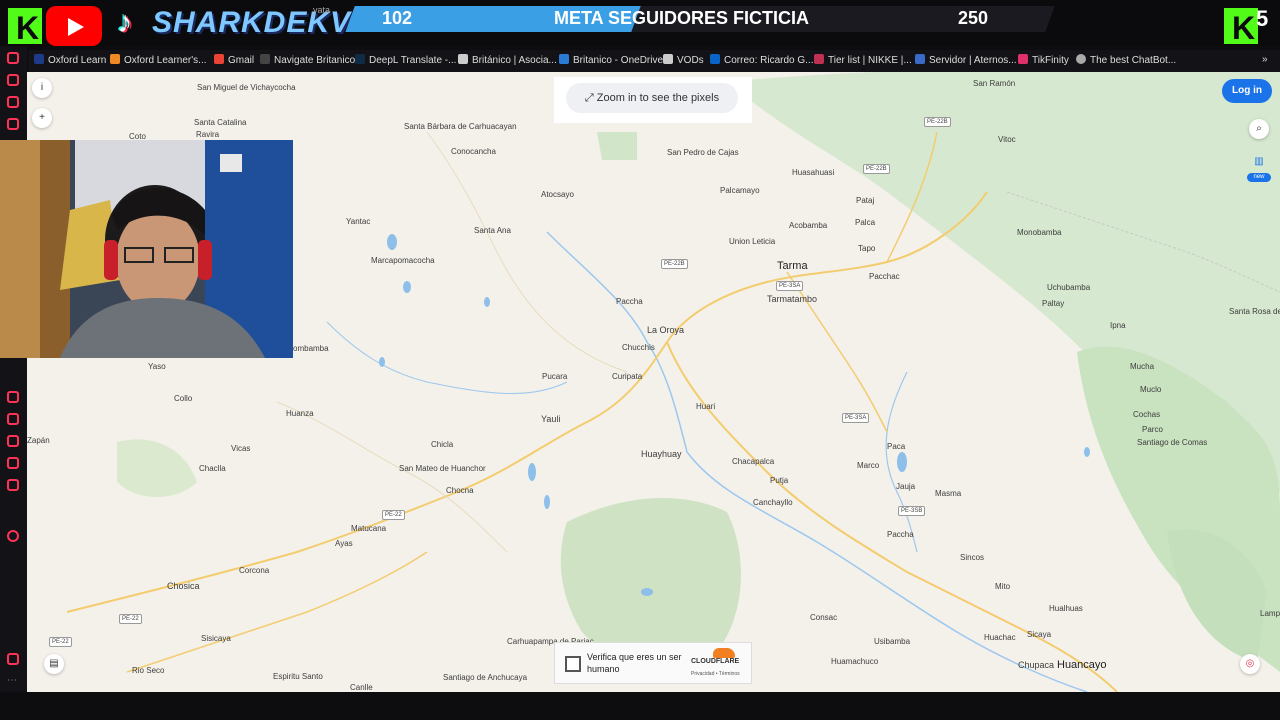 This screenshot has height=720, width=1280. Describe the element at coordinates (1039, 232) in the screenshot. I see `place-label: Monobamba` at that location.